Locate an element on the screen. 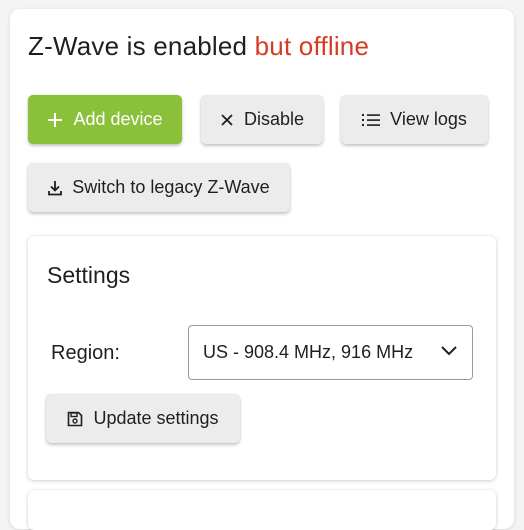 The image size is (524, 530). update-settings-label: Update settings is located at coordinates (156, 418).